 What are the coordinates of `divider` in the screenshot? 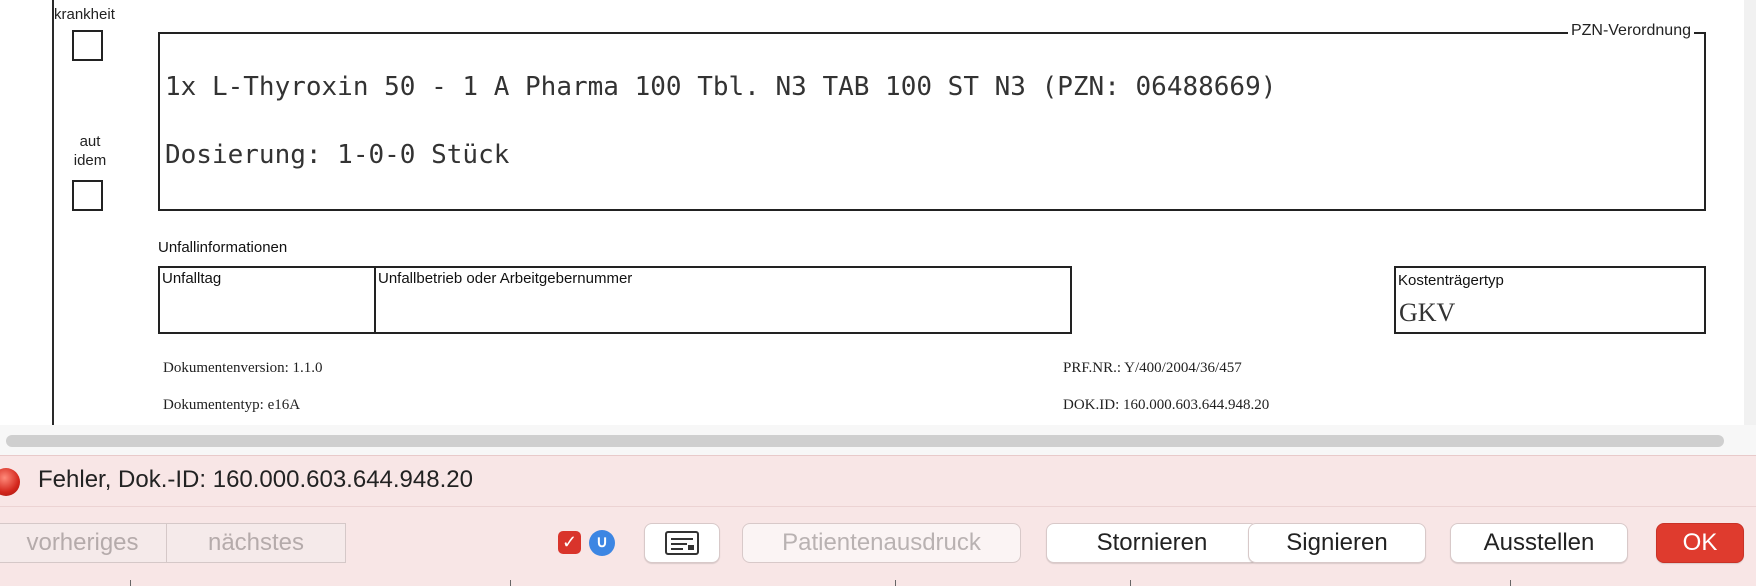 It's located at (878, 506).